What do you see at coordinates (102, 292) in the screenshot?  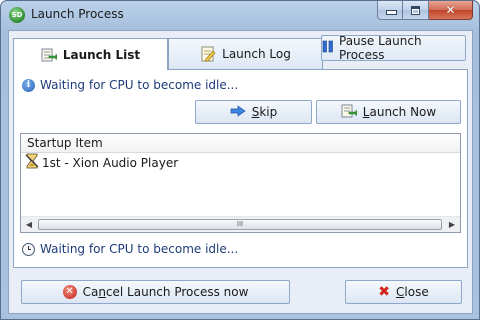 I see `cancel-label-underlined: n` at bounding box center [102, 292].